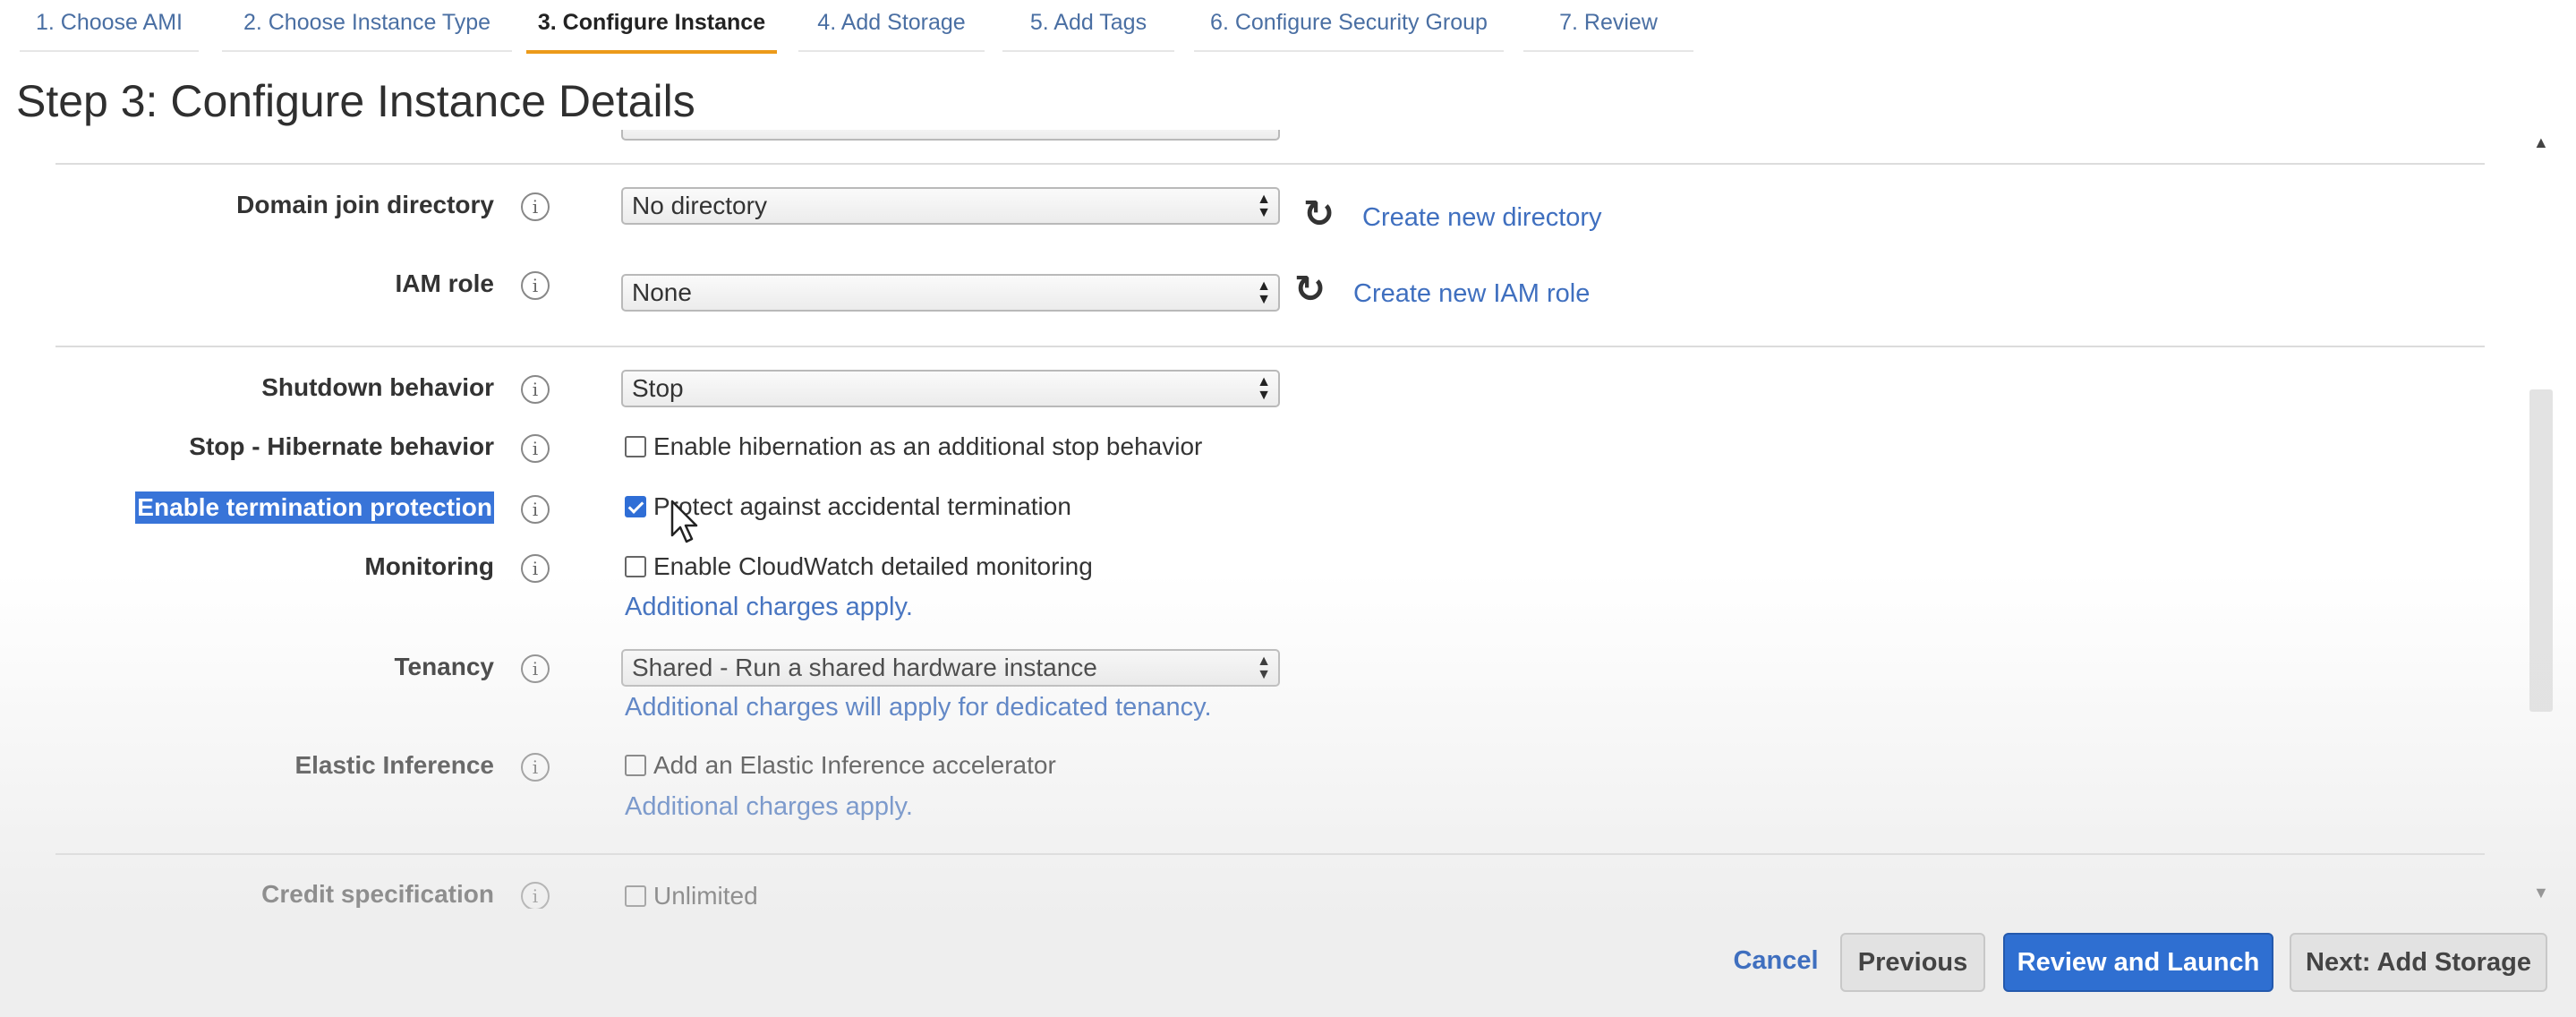 The width and height of the screenshot is (2576, 1017). What do you see at coordinates (1912, 962) in the screenshot?
I see `previous-button: Previous` at bounding box center [1912, 962].